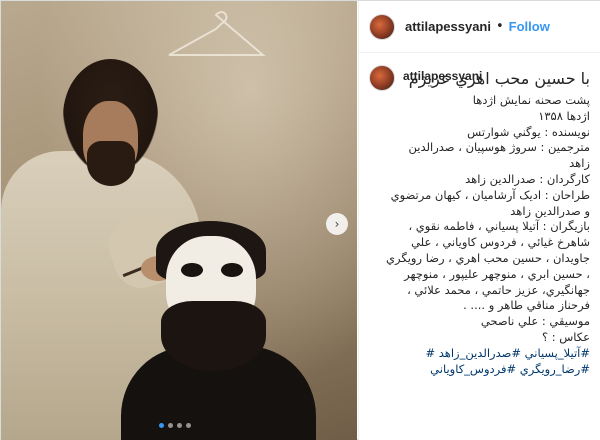 Image resolution: width=600 pixels, height=440 pixels. I want to click on caption-line: ، حسين ابري ، منوچهر عليپور ، منوچهر, so click(497, 273).